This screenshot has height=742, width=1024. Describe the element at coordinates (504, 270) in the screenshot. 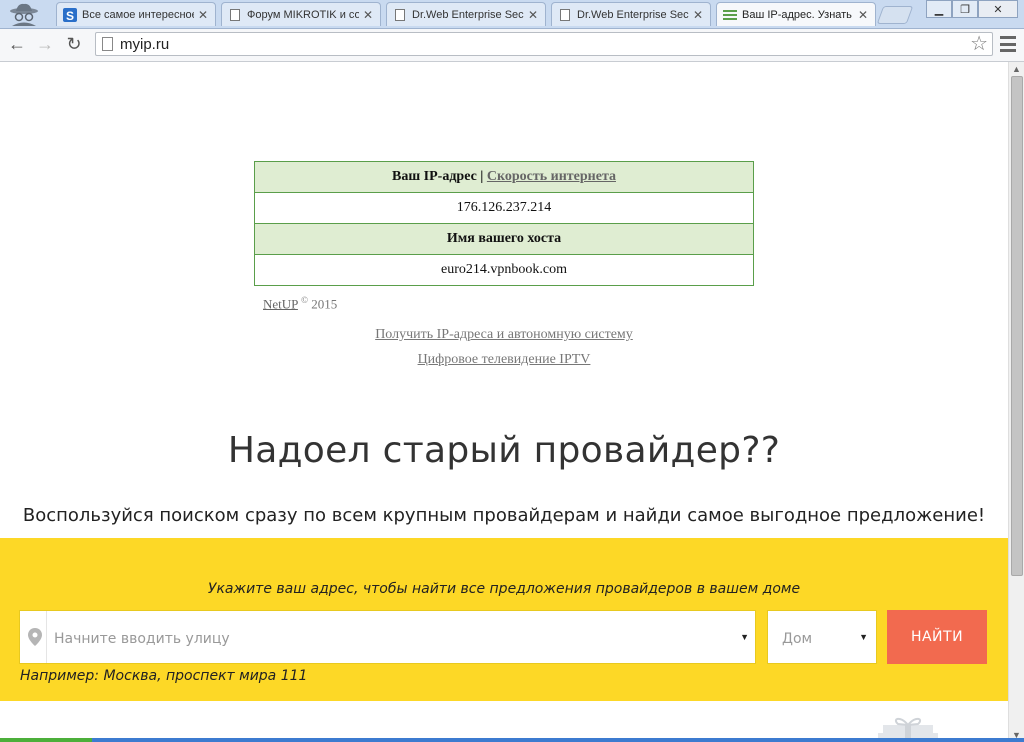

I see `host-name-value: euro214.vpnbook.com` at that location.